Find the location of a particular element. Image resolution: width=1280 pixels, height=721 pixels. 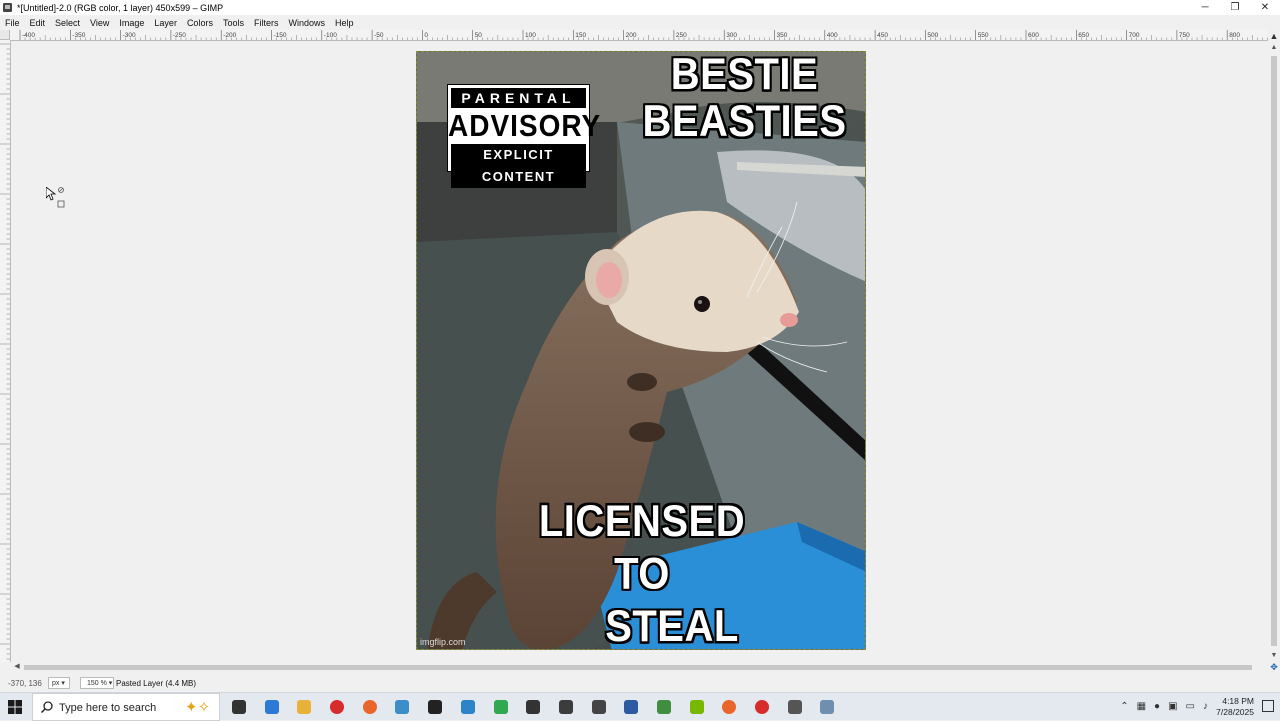

app-qr-icon is located at coordinates (533, 707).